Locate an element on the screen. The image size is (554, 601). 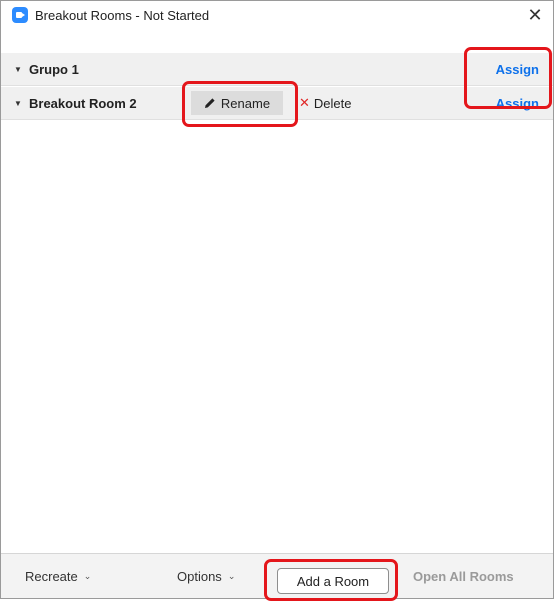
options-label: Options is located at coordinates (199, 576).